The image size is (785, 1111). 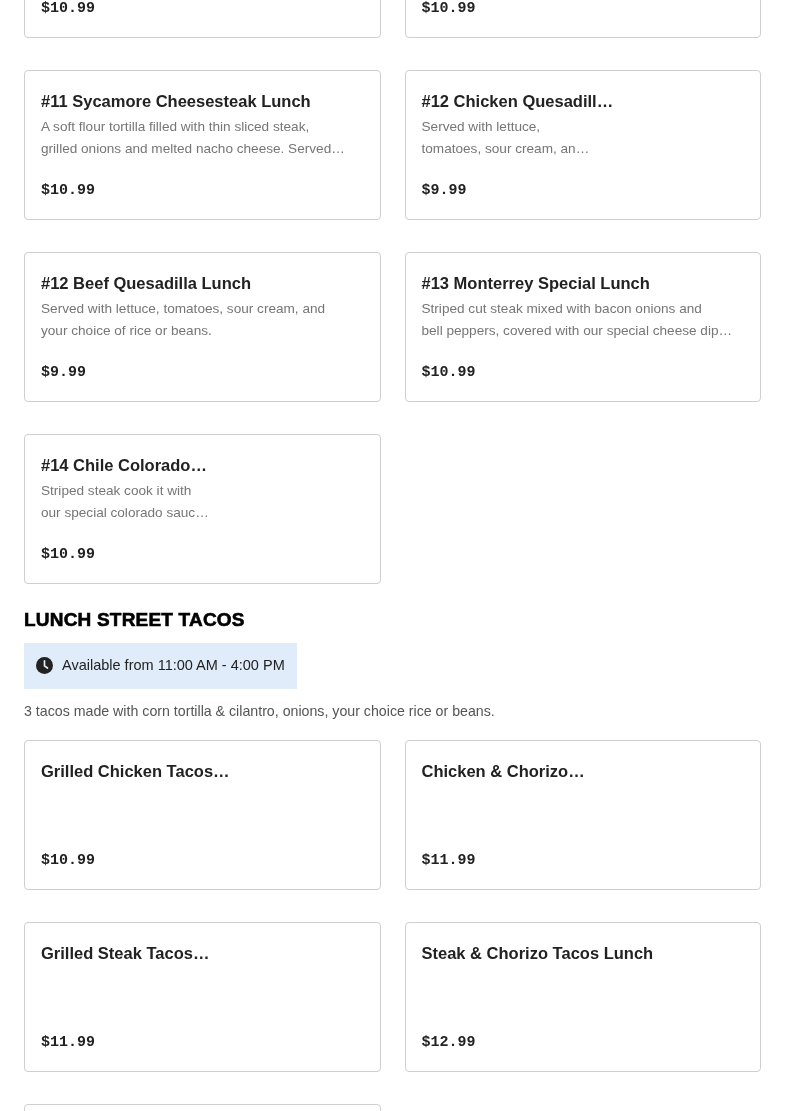 I want to click on menu-item-card: Grilled Chicken Tacos… $10.99, so click(x=202, y=814).